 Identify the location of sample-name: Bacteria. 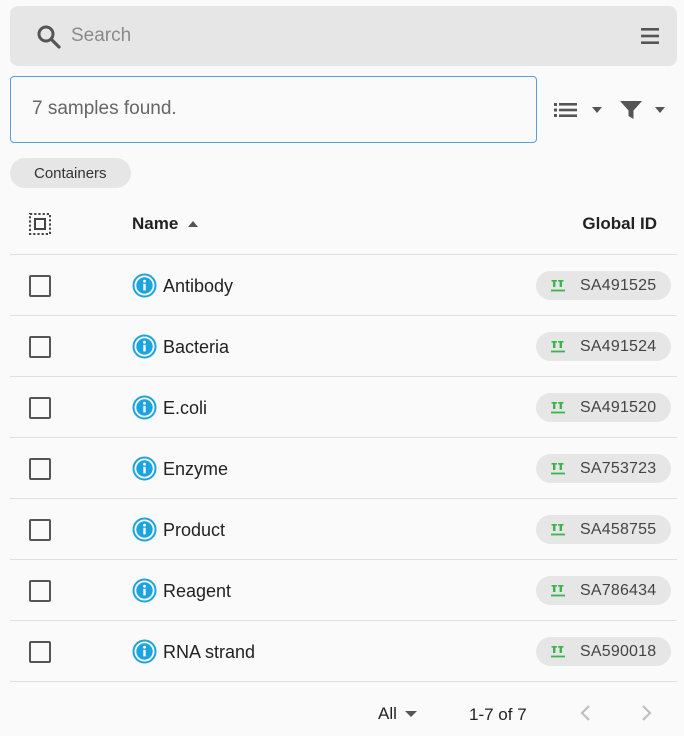
(196, 347).